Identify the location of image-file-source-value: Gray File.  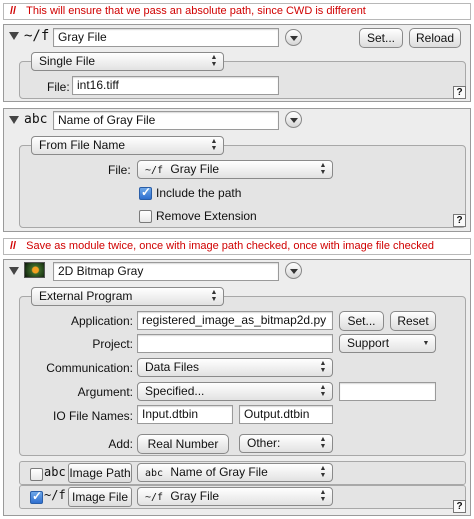
(195, 496).